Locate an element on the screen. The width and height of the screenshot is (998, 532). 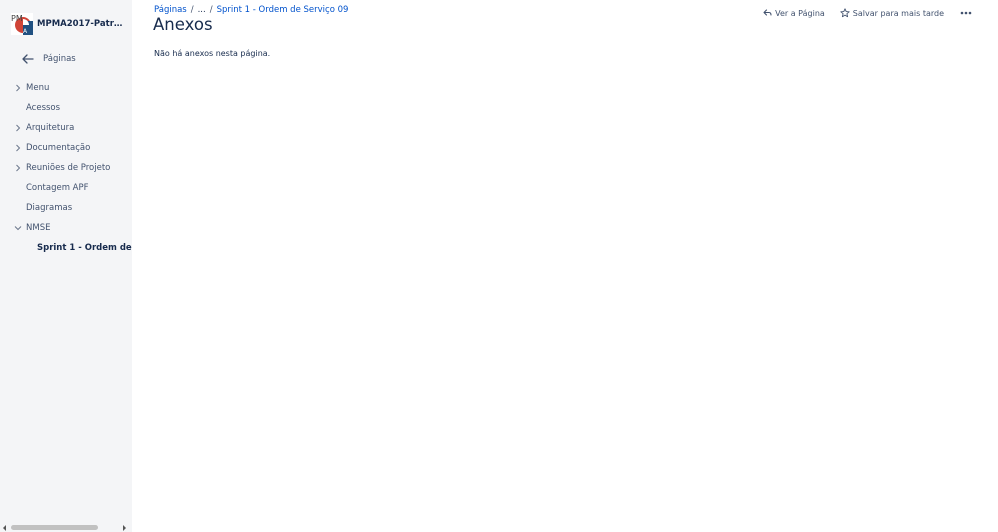
tree-item-label: Reuniões de Projeto is located at coordinates (68, 168).